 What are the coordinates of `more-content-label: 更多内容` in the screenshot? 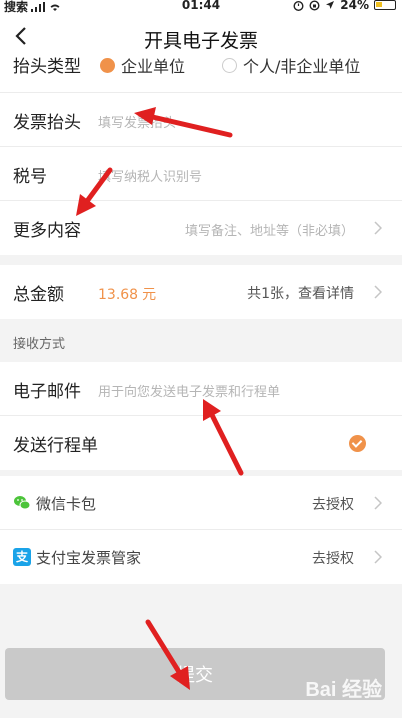 It's located at (47, 231).